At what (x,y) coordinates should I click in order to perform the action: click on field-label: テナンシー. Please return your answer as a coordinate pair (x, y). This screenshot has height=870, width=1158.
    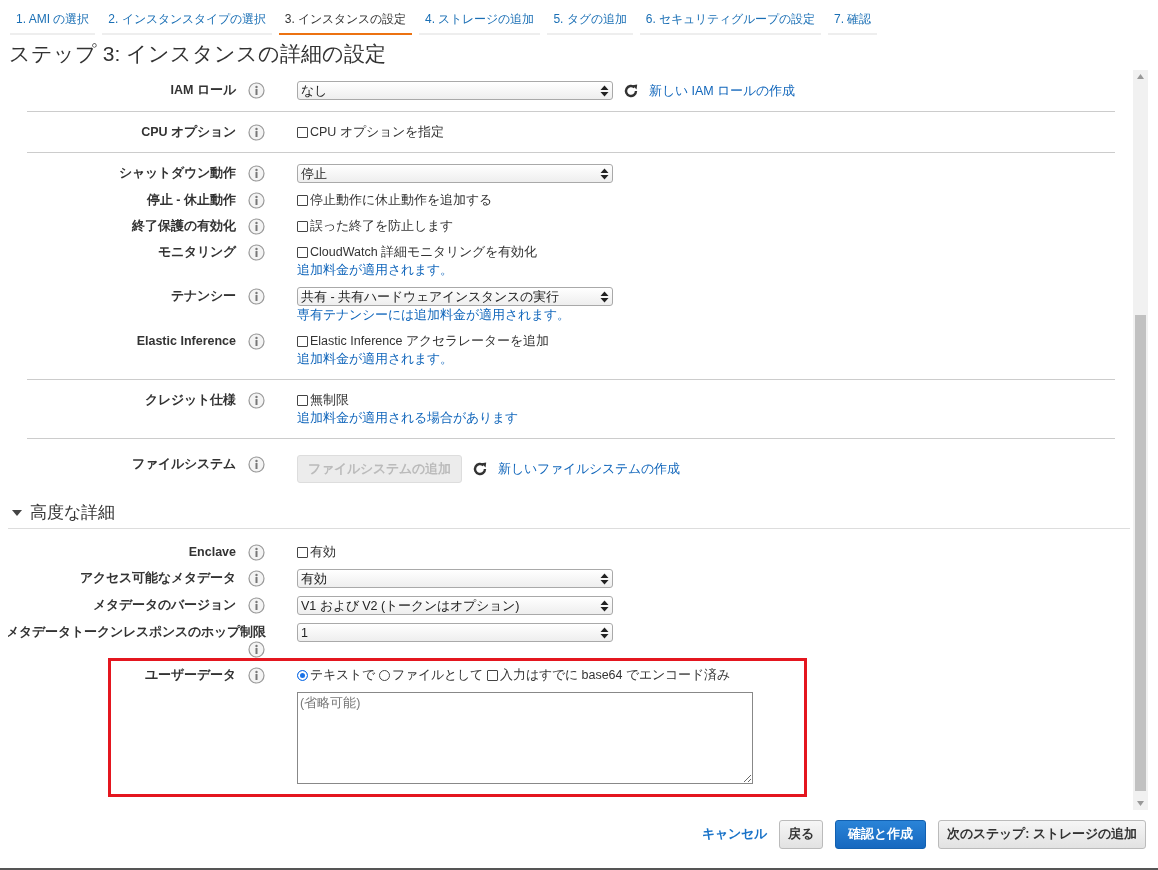
    Looking at the image, I should click on (203, 296).